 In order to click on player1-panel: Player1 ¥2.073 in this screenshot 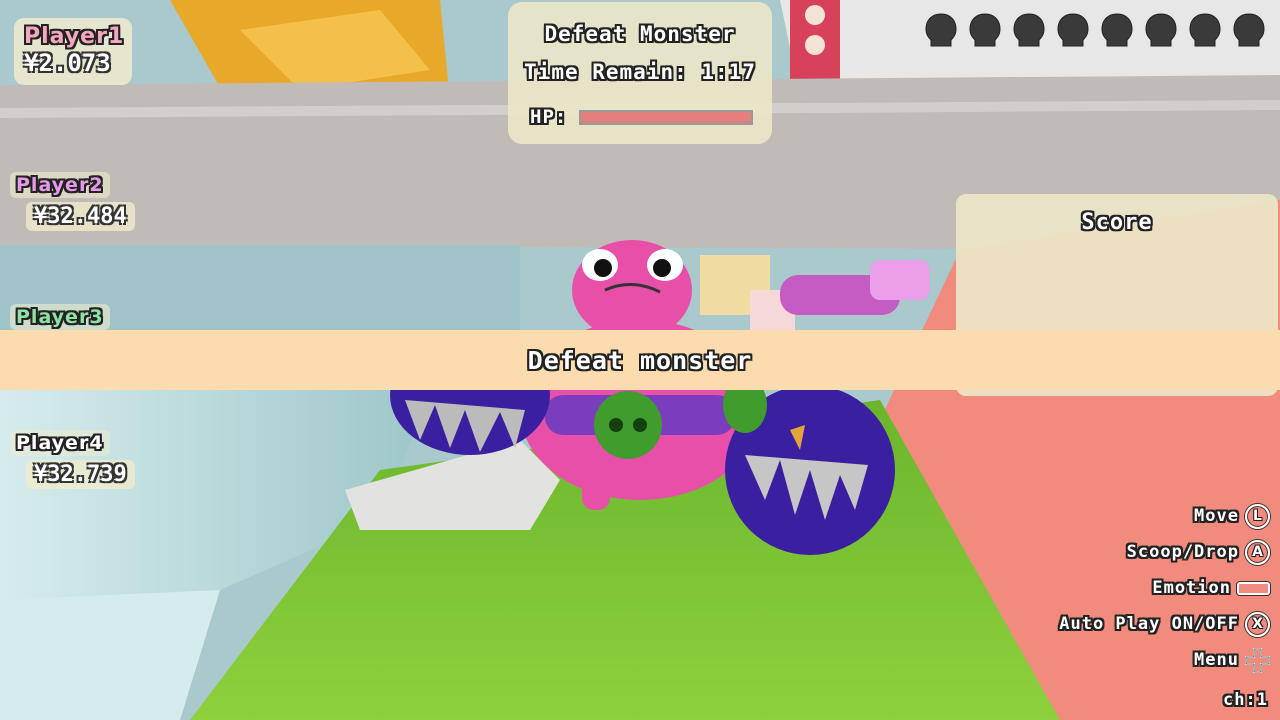, I will do `click(73, 51)`.